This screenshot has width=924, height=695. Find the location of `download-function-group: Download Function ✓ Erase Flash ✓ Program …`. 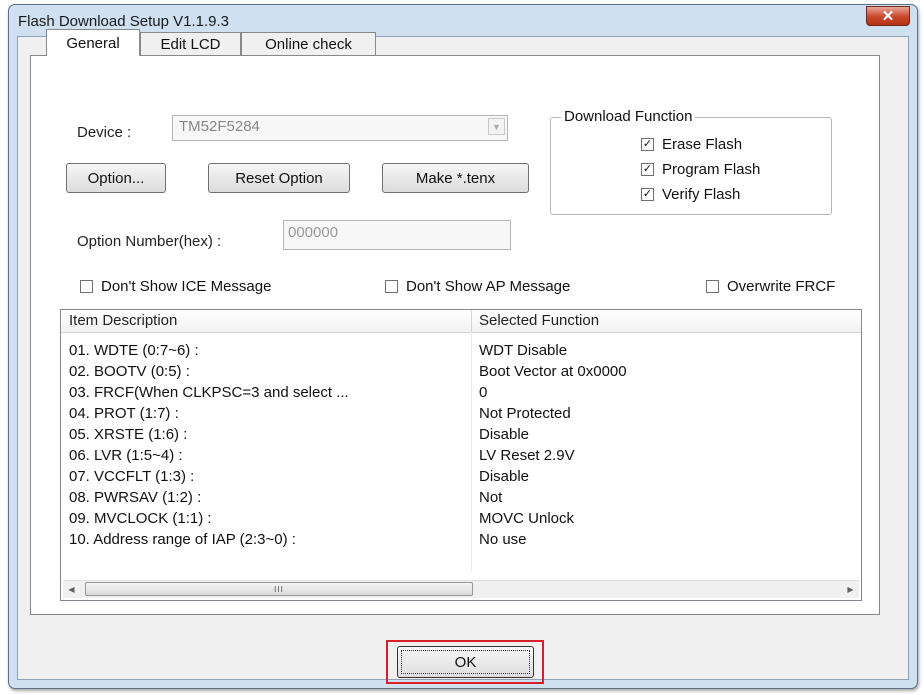

download-function-group: Download Function ✓ Erase Flash ✓ Program … is located at coordinates (691, 161).